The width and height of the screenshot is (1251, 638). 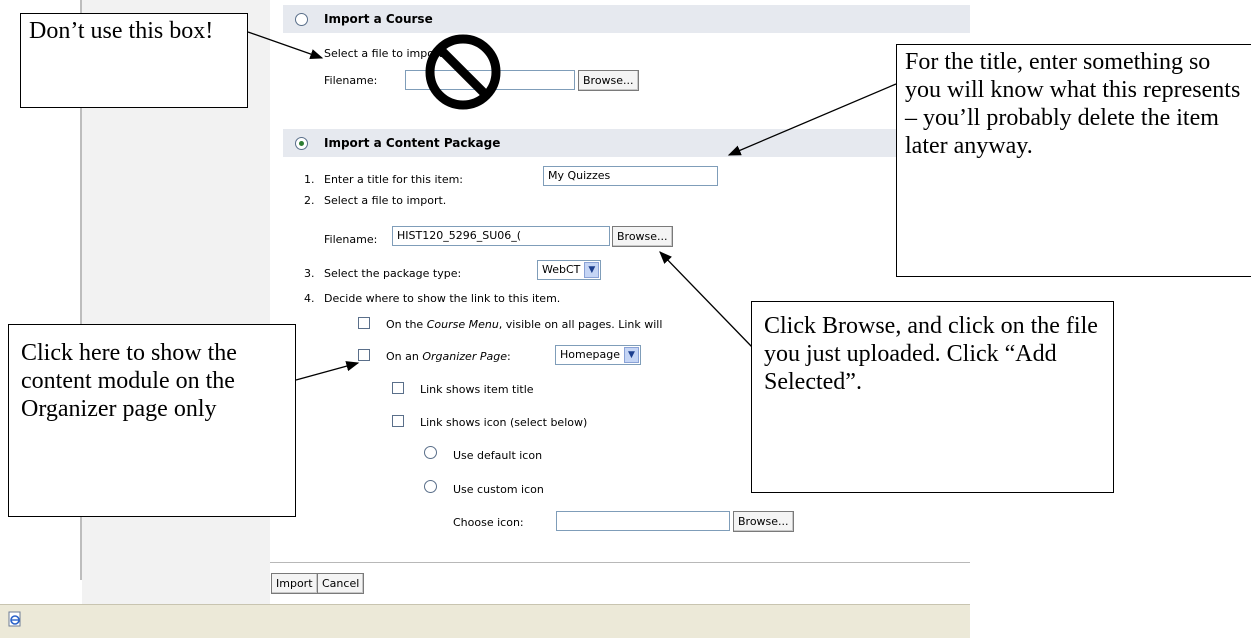 What do you see at coordinates (327, 371) in the screenshot?
I see `arrow-to-organizer-checkbox` at bounding box center [327, 371].